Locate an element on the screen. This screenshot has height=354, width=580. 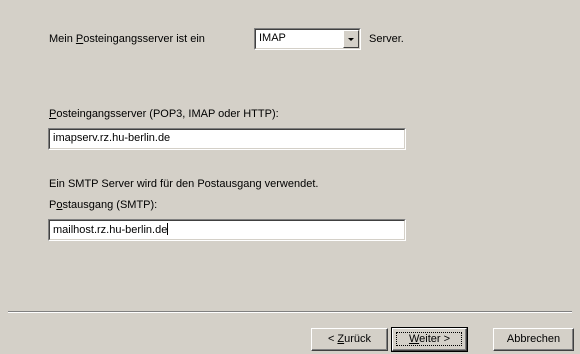
outgoing-server-value: mailhost.rz.hu-berlin.de is located at coordinates (110, 230).